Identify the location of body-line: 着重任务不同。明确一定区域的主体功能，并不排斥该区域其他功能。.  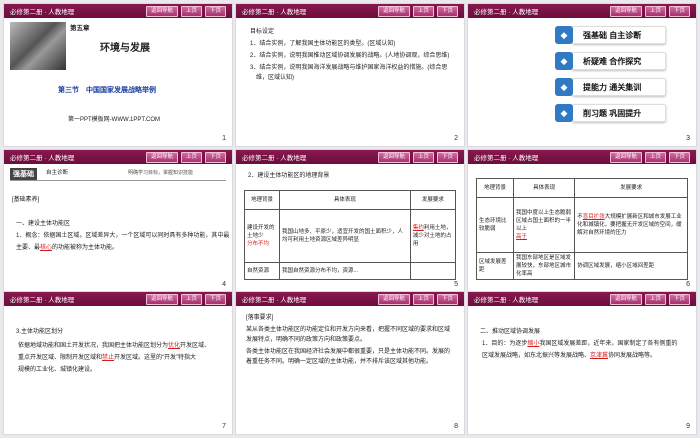
(339, 362).